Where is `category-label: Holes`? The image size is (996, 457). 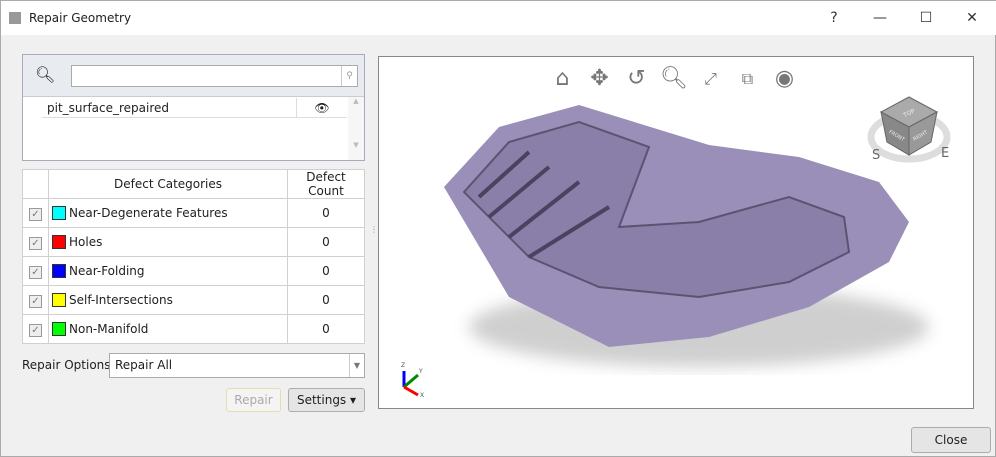 category-label: Holes is located at coordinates (86, 241).